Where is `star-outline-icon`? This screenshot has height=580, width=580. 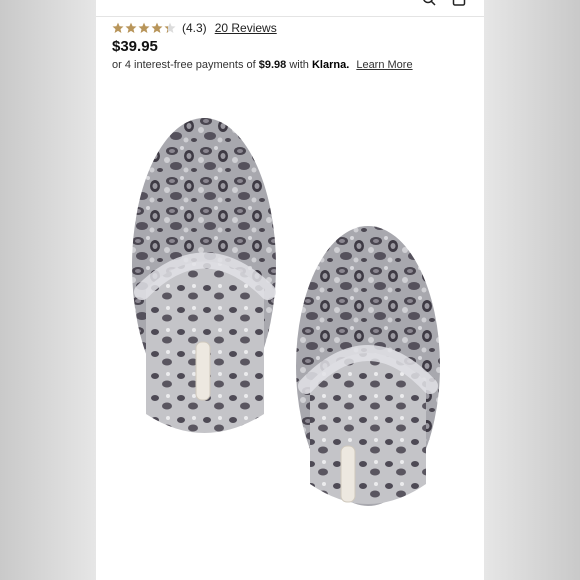
star-outline-icon is located at coordinates (170, 27).